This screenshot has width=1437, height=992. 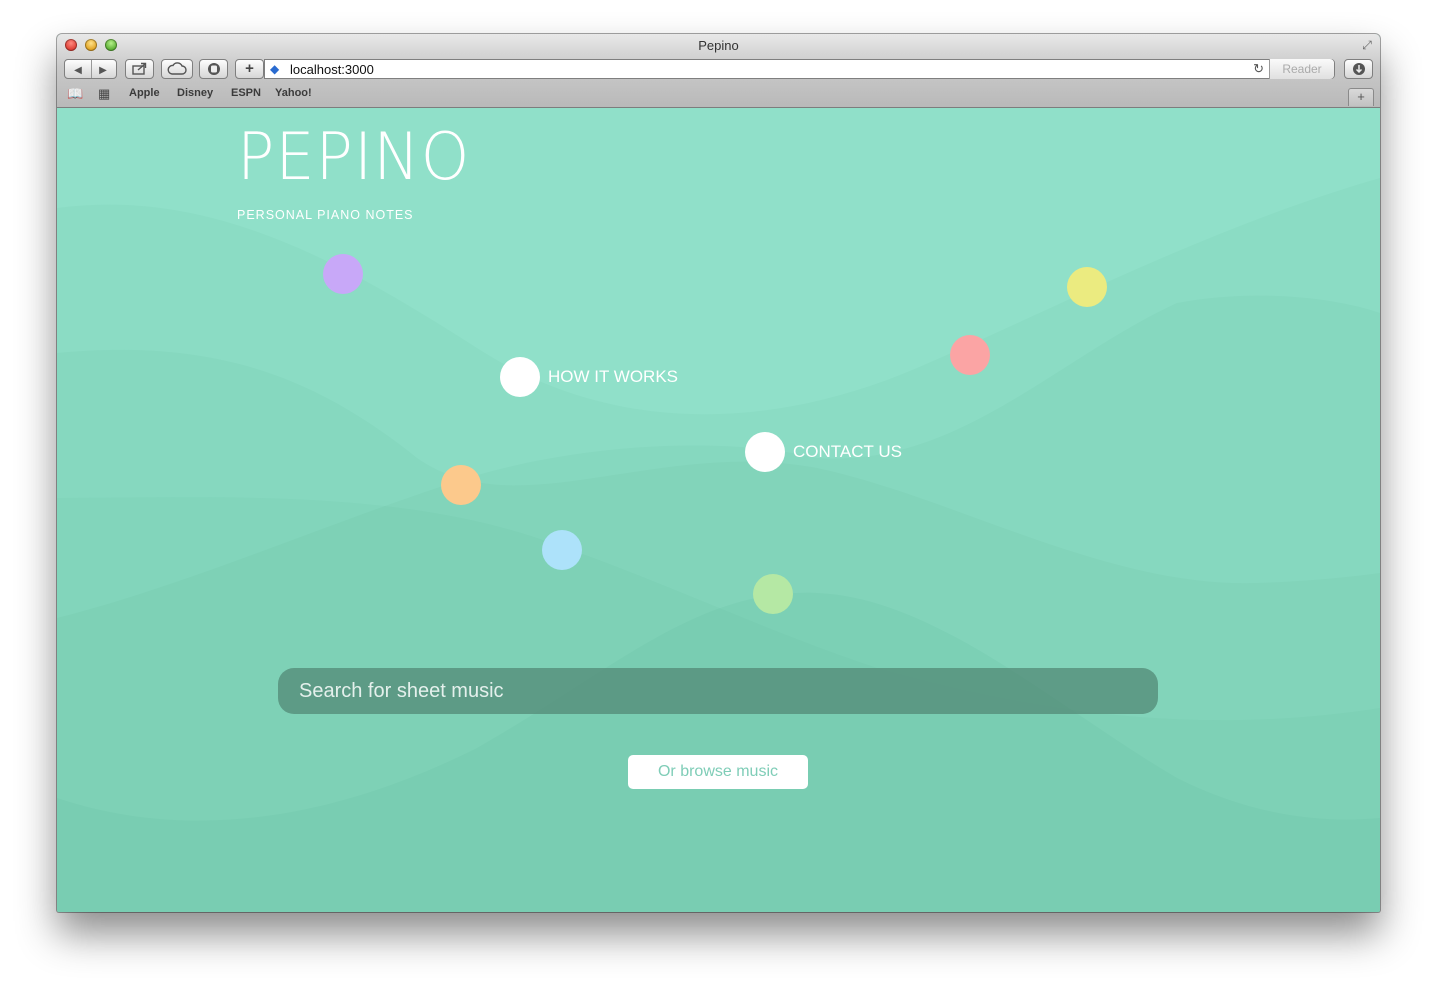 What do you see at coordinates (249, 69) in the screenshot?
I see `add-bookmark-button: +` at bounding box center [249, 69].